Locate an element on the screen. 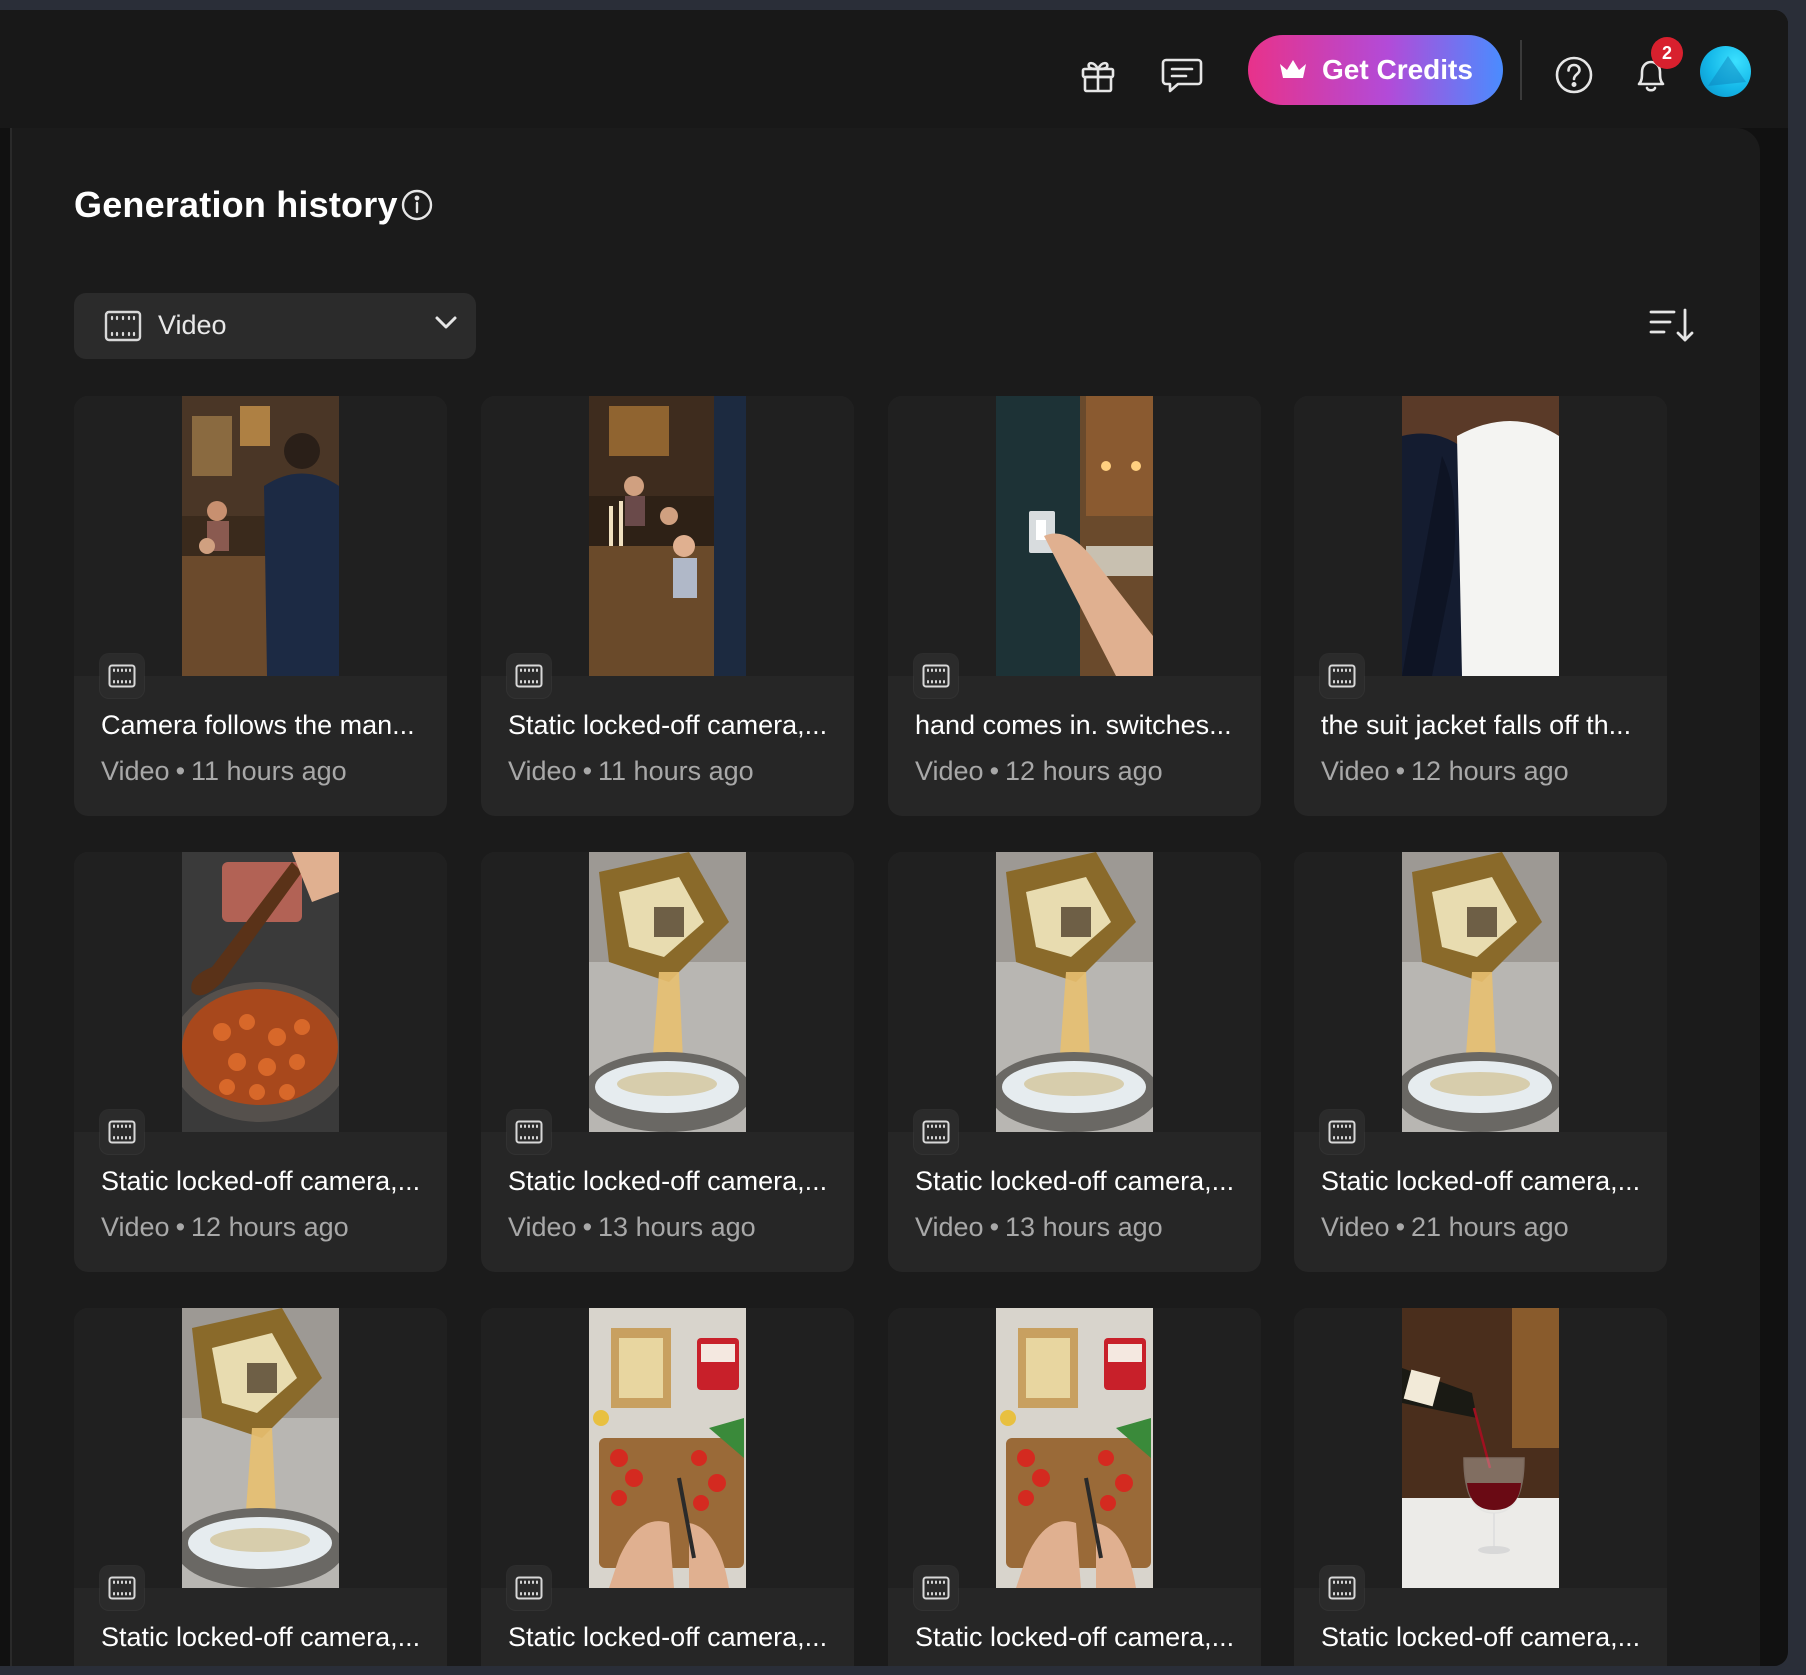 Image resolution: width=1806 pixels, height=1675 pixels. card-meta: Video • 12 hours ago is located at coordinates (1080, 771).